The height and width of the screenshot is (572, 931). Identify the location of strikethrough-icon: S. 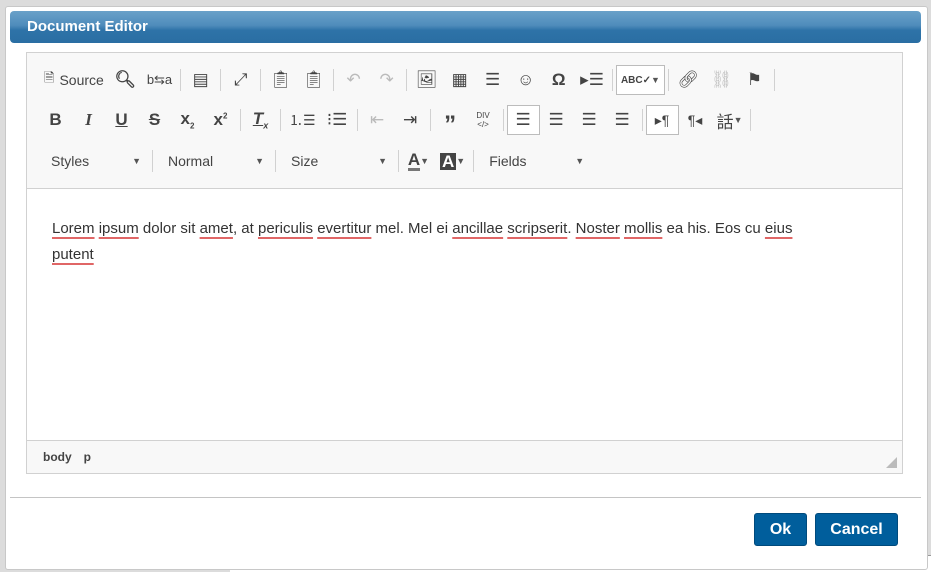
(154, 119).